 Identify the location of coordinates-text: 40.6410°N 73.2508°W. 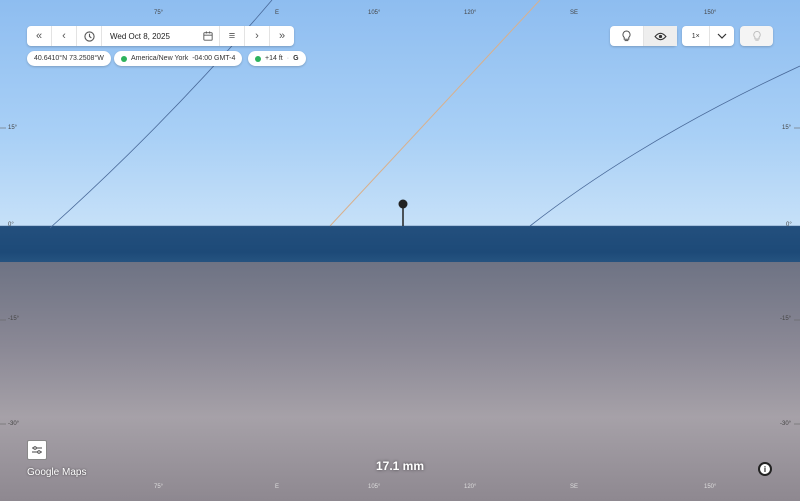
(69, 58).